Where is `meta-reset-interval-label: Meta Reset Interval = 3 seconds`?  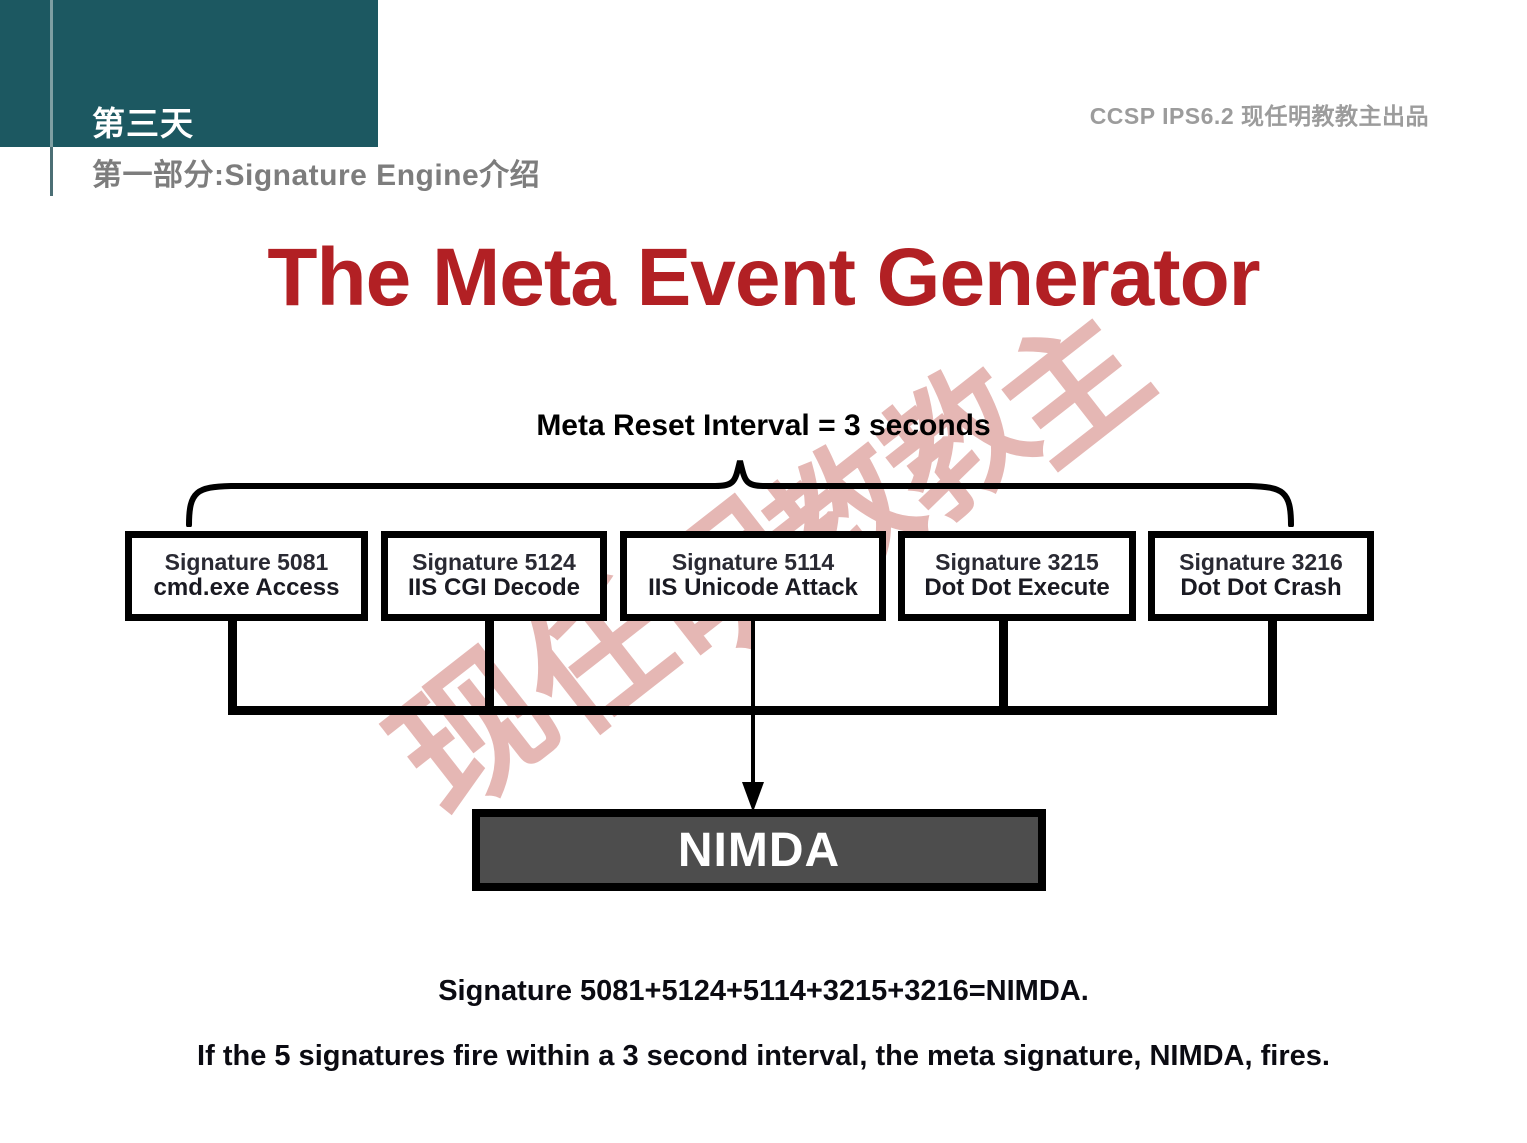
meta-reset-interval-label: Meta Reset Interval = 3 seconds is located at coordinates (763, 425).